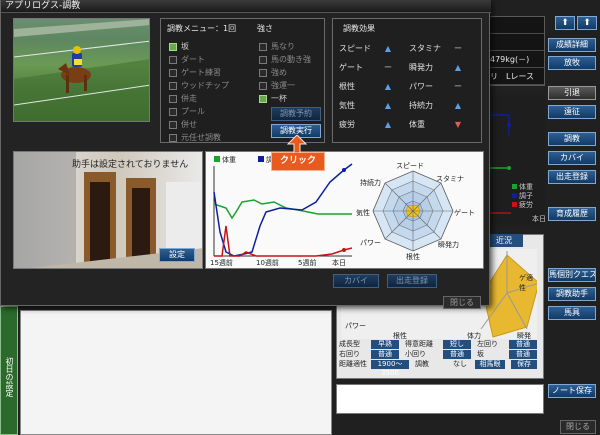  Describe the element at coordinates (279, 72) in the screenshot. I see `strength-item-label: 強め` at that location.